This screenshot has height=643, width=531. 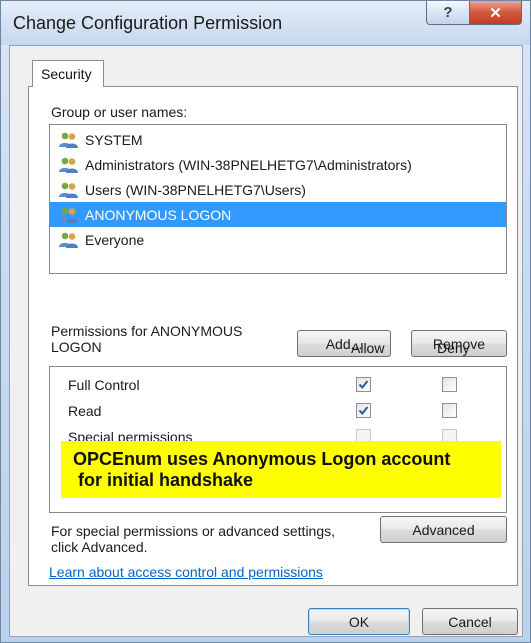 I want to click on permission-row: Read, so click(x=278, y=411).